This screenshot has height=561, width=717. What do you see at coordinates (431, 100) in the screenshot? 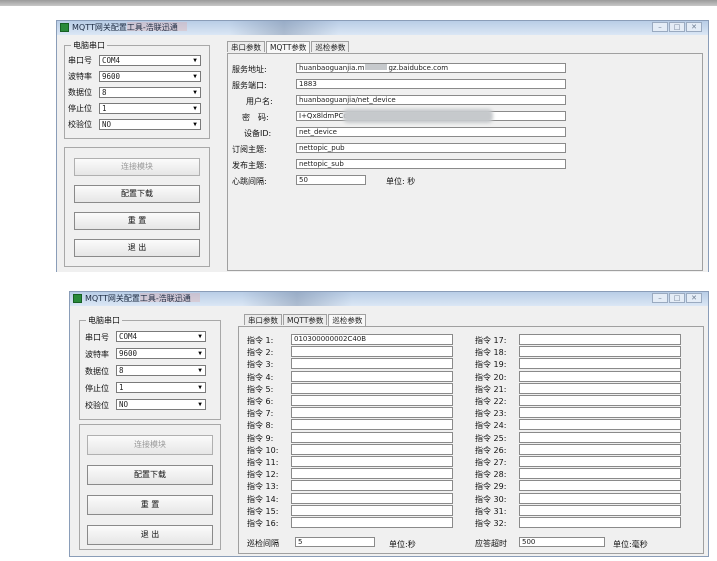
I see `username-input: huanbaoguanjia/net_device` at bounding box center [431, 100].